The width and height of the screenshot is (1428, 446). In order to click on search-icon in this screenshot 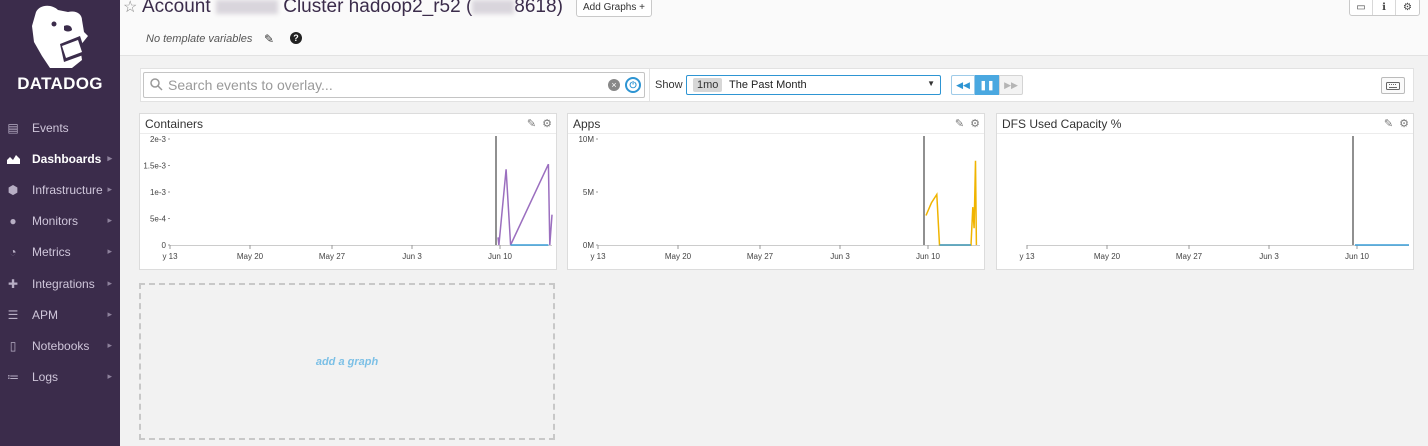, I will do `click(156, 84)`.